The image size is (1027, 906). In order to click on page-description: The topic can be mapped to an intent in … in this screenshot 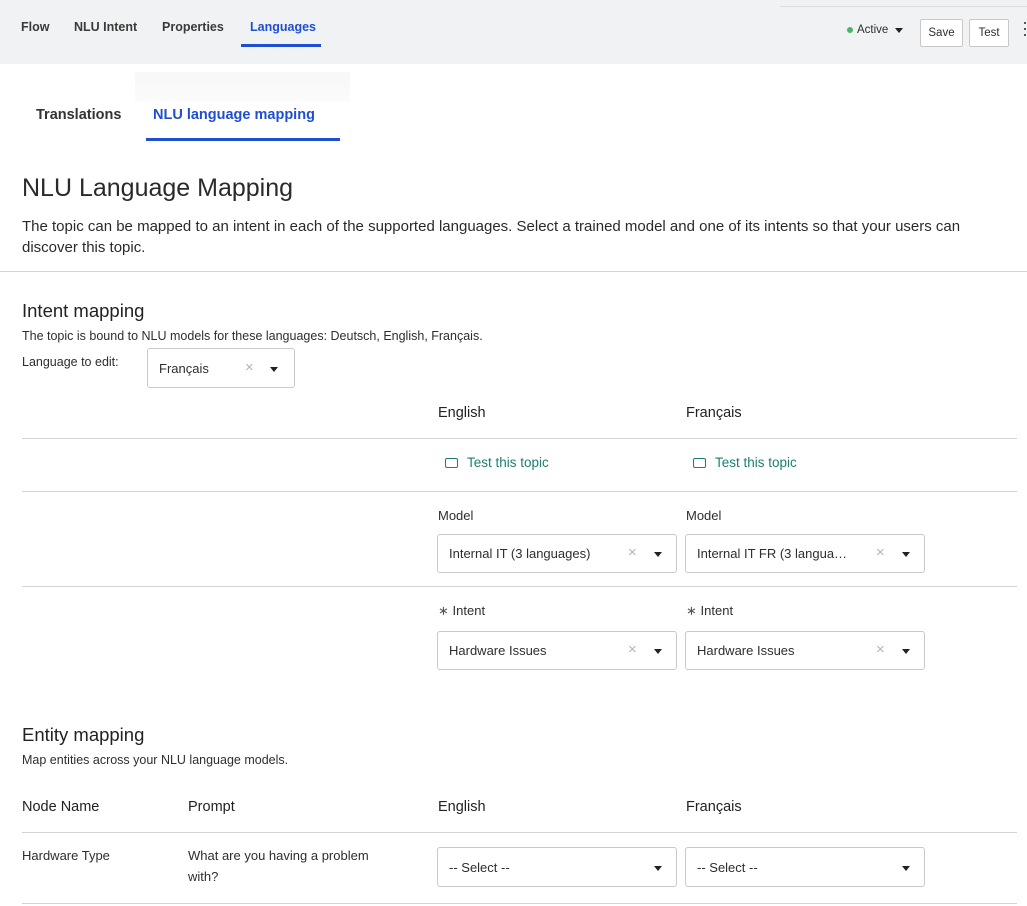, I will do `click(491, 237)`.